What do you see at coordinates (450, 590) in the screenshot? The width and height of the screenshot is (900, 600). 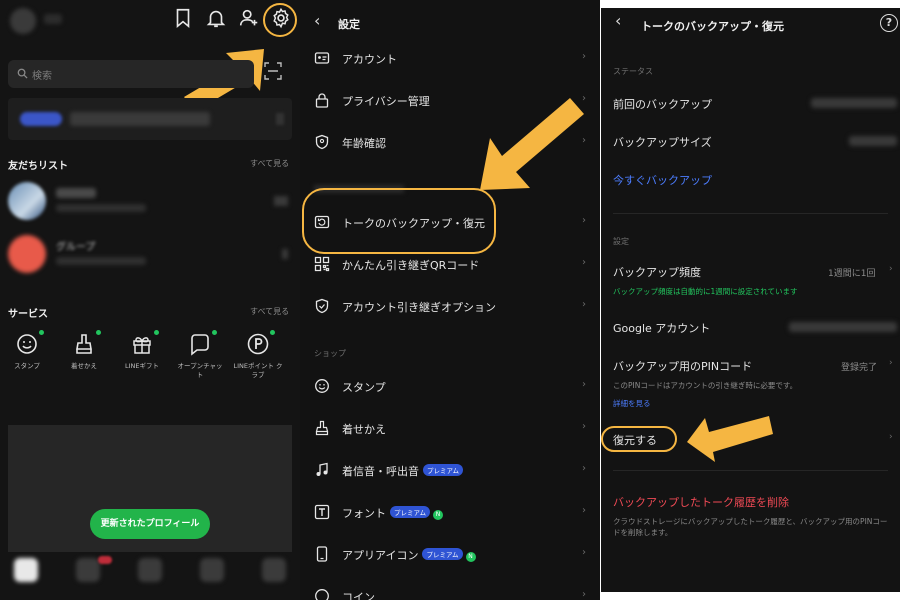 I see `shop-row-coin: コイン ›` at bounding box center [450, 590].